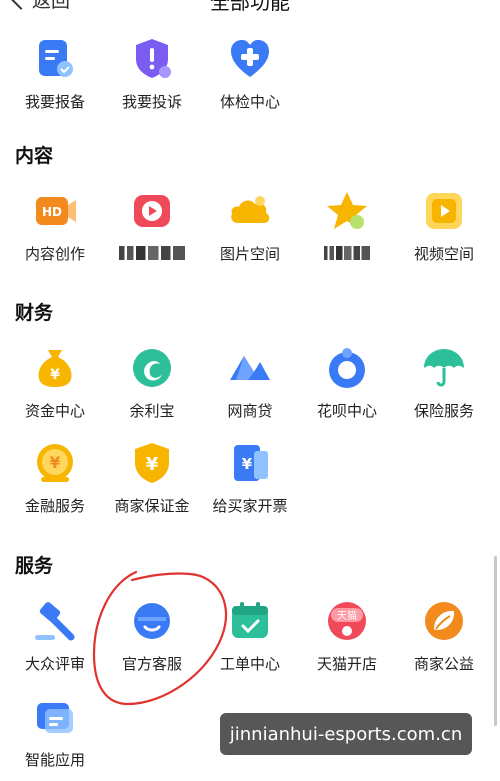 The width and height of the screenshot is (500, 781). Describe the element at coordinates (444, 368) in the screenshot. I see `umbrella-icon` at that location.